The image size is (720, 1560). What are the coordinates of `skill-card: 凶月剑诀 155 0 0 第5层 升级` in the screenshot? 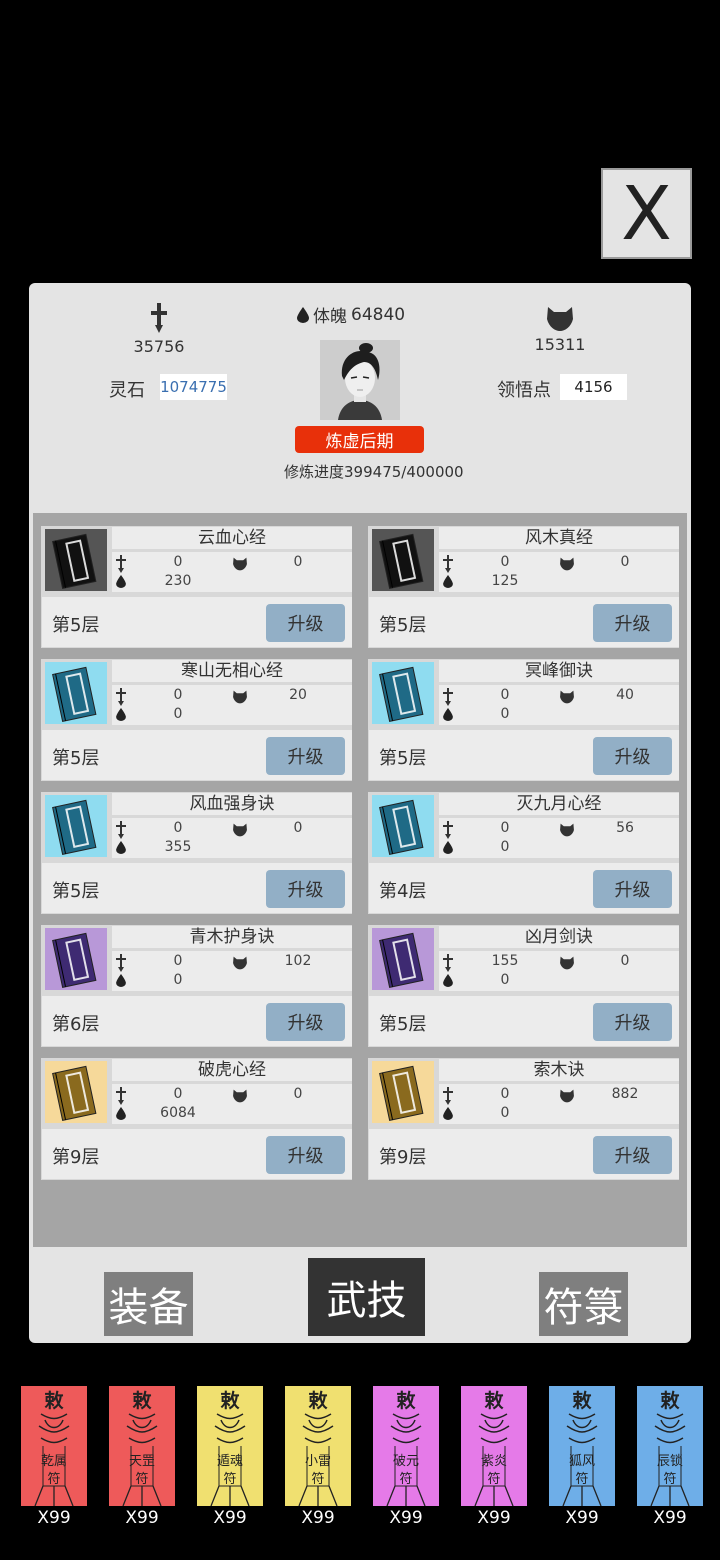 It's located at (523, 986).